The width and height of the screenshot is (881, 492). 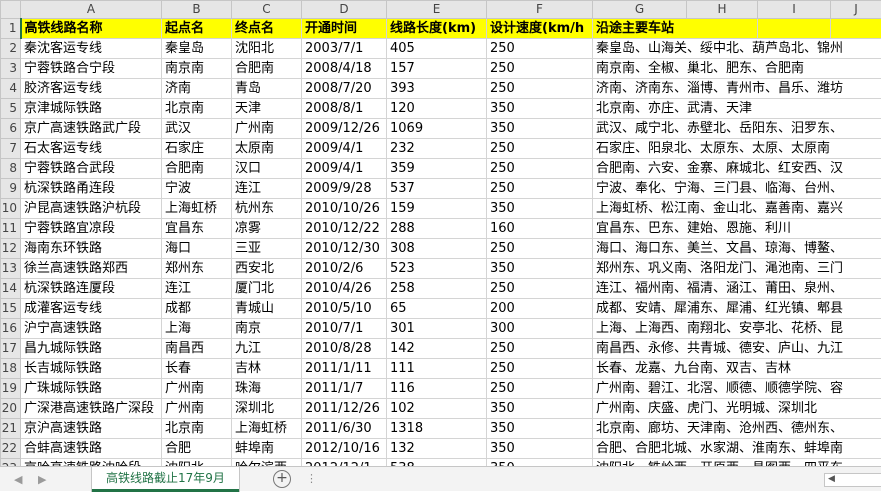 I want to click on cell-open-date: 2010/7/1, so click(x=344, y=329).